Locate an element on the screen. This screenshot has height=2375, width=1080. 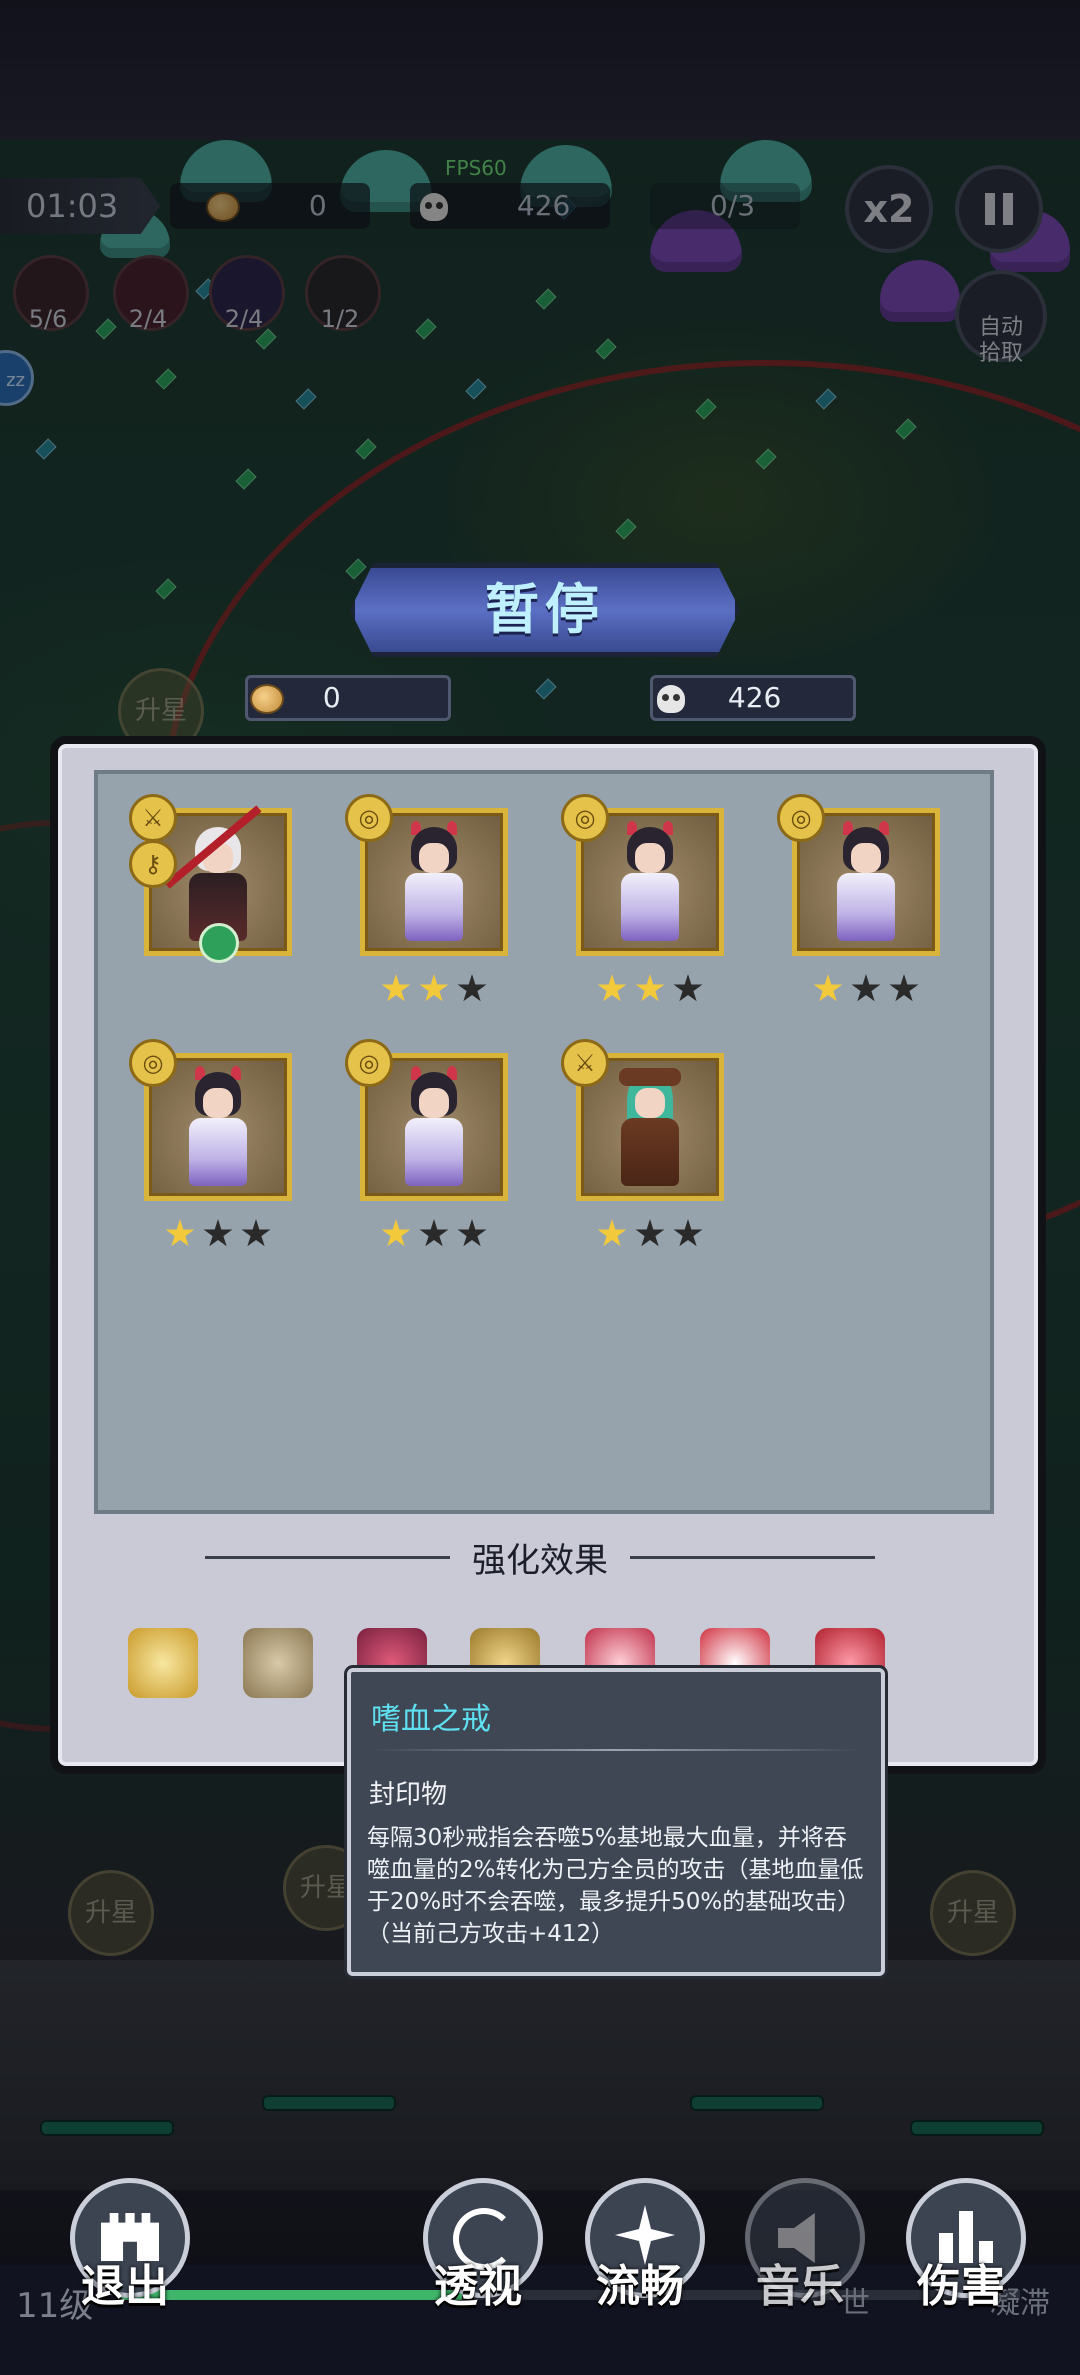
damage-label: 伤害 is located at coordinates (961, 2286).